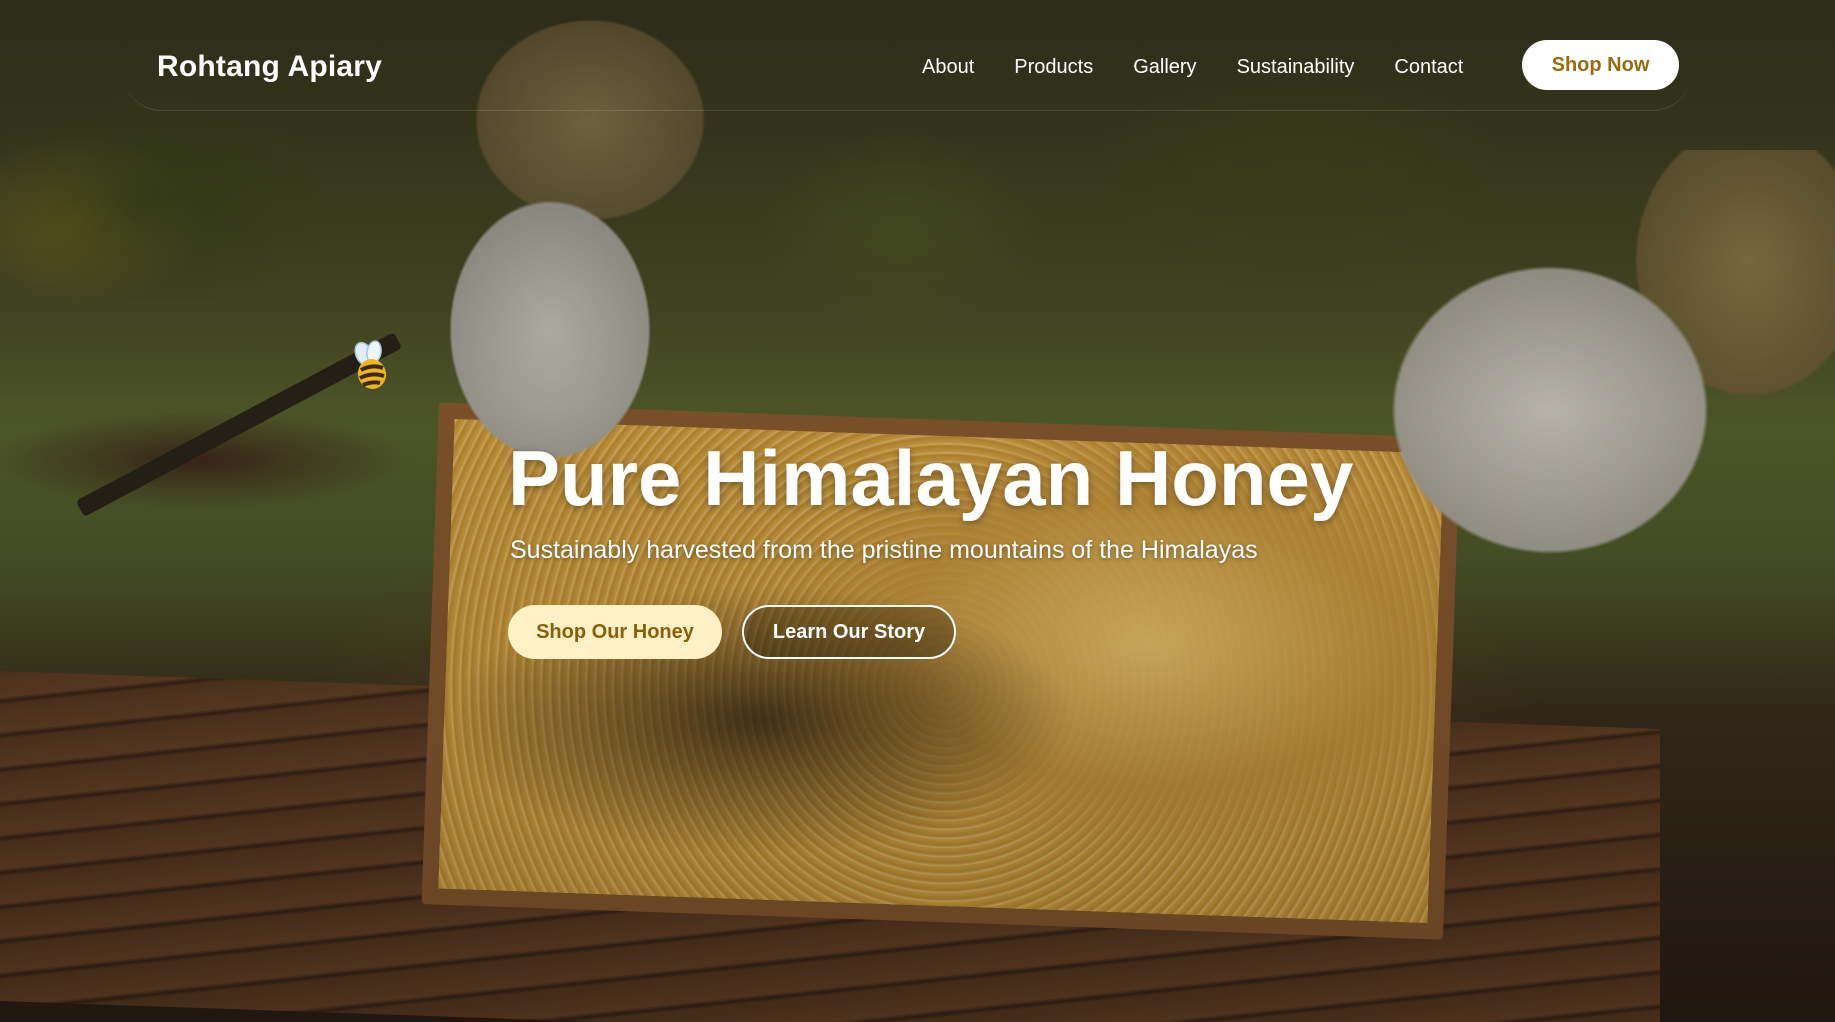 This screenshot has width=1835, height=1022. Describe the element at coordinates (1600, 65) in the screenshot. I see `shop-now-button: Shop Now` at that location.